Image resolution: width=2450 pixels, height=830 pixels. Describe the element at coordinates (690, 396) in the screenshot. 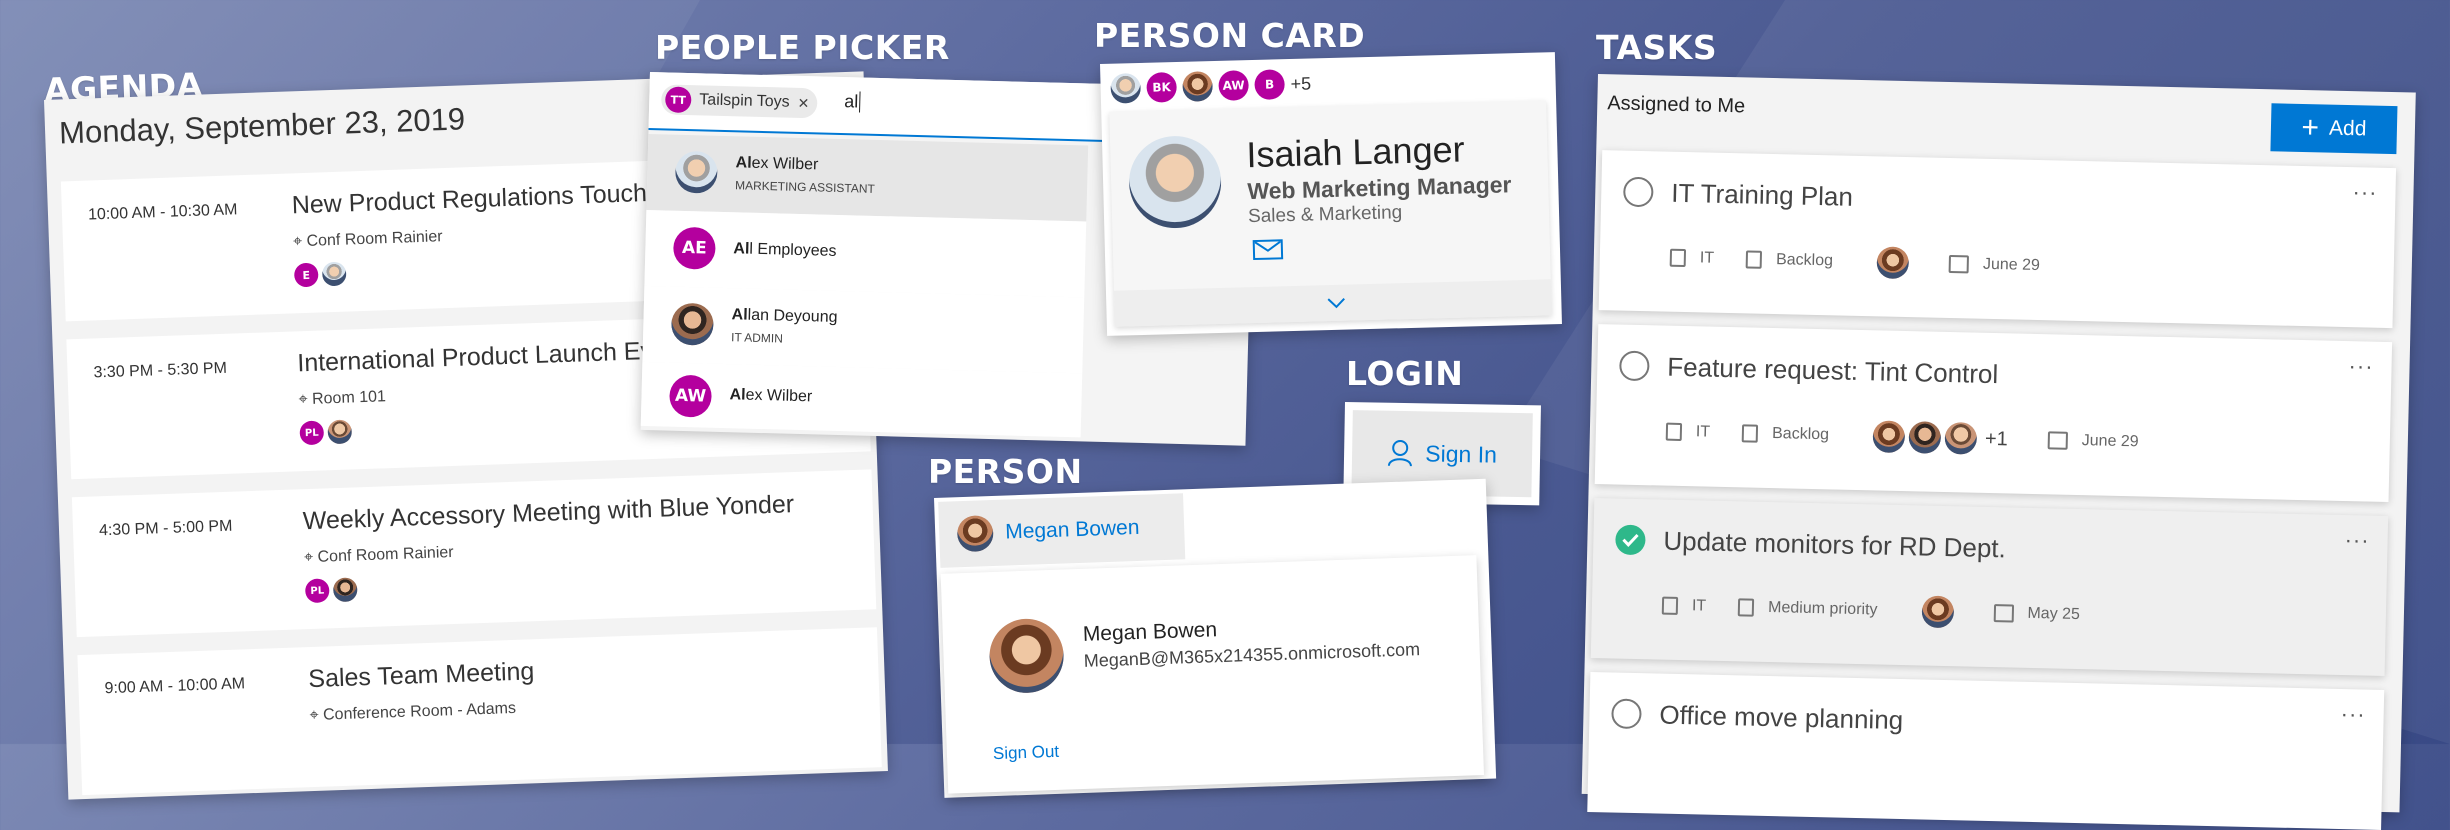

I see `result-avatar: AW` at that location.